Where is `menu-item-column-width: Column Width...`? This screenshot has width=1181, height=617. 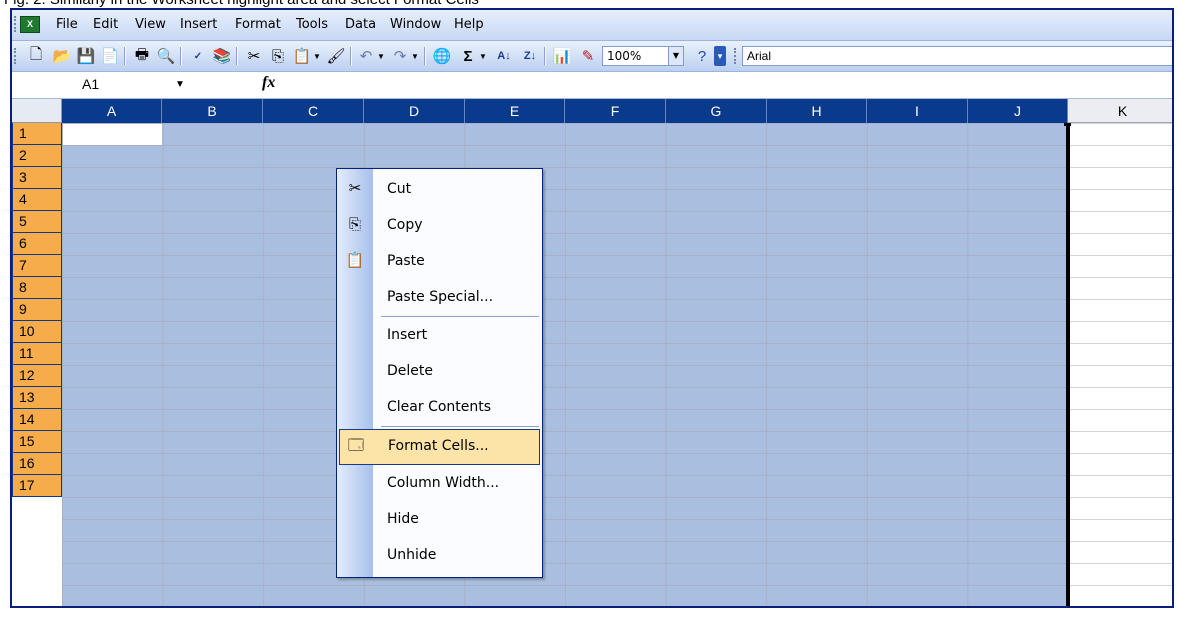
menu-item-column-width: Column Width... is located at coordinates (439, 483).